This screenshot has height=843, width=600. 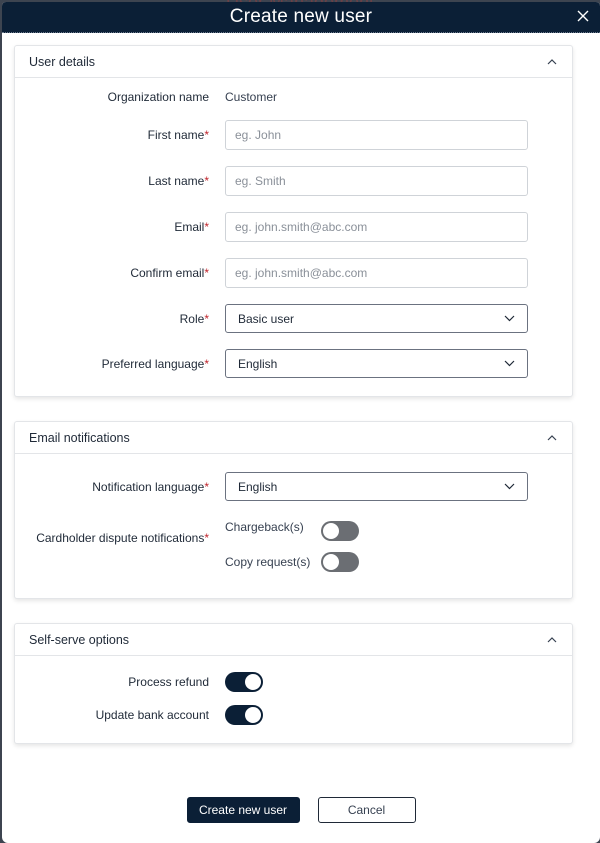 I want to click on modal-footer: Create new user Cancel, so click(x=301, y=810).